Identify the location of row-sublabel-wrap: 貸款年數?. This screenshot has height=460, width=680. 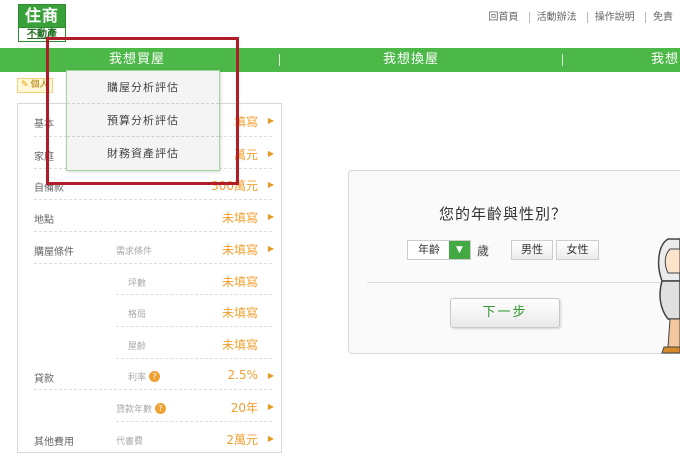
(141, 408).